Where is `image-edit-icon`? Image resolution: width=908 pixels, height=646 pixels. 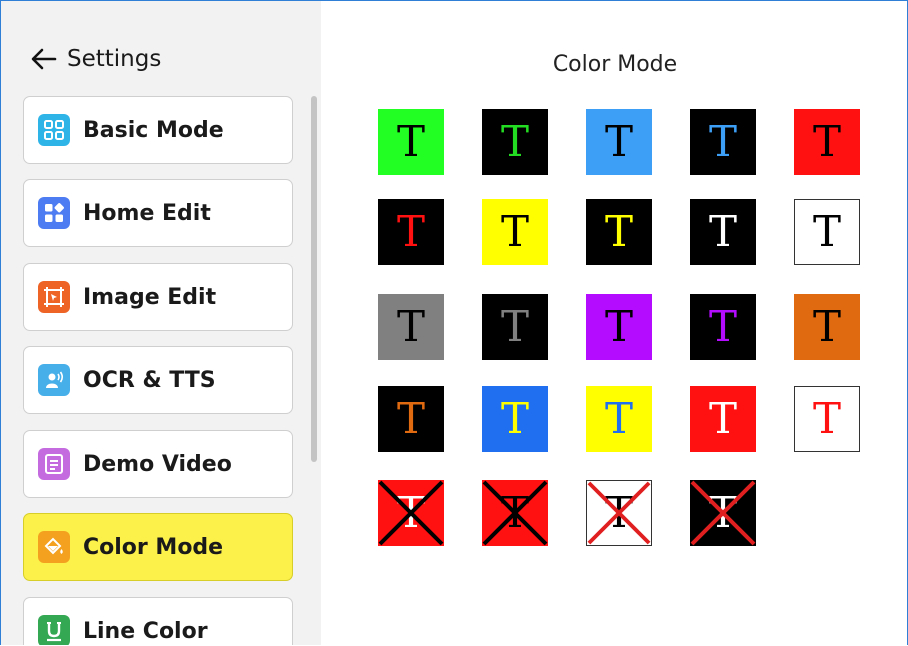
image-edit-icon is located at coordinates (54, 297).